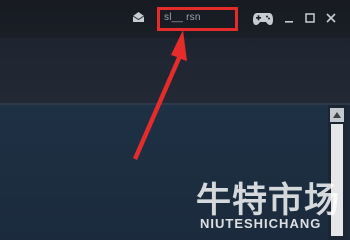 The image size is (350, 240). What do you see at coordinates (263, 19) in the screenshot?
I see `gamepad-icon` at bounding box center [263, 19].